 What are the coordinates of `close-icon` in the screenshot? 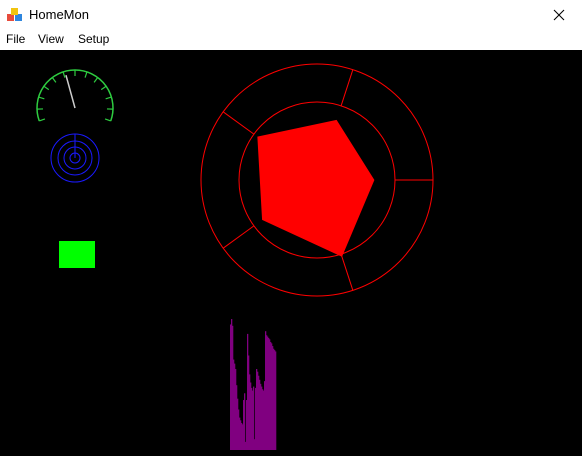 It's located at (559, 15).